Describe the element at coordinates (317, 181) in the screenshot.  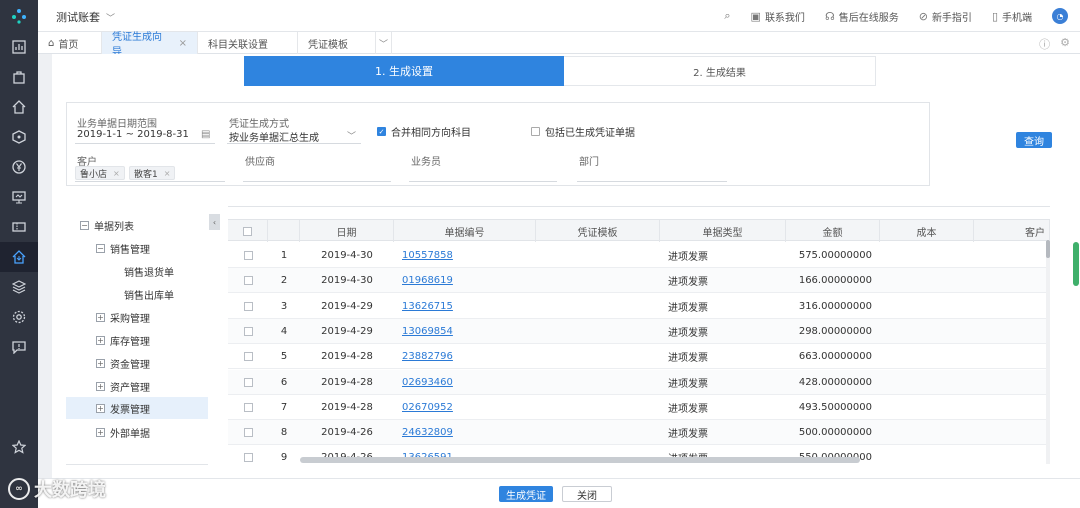
I see `supplier-input` at that location.